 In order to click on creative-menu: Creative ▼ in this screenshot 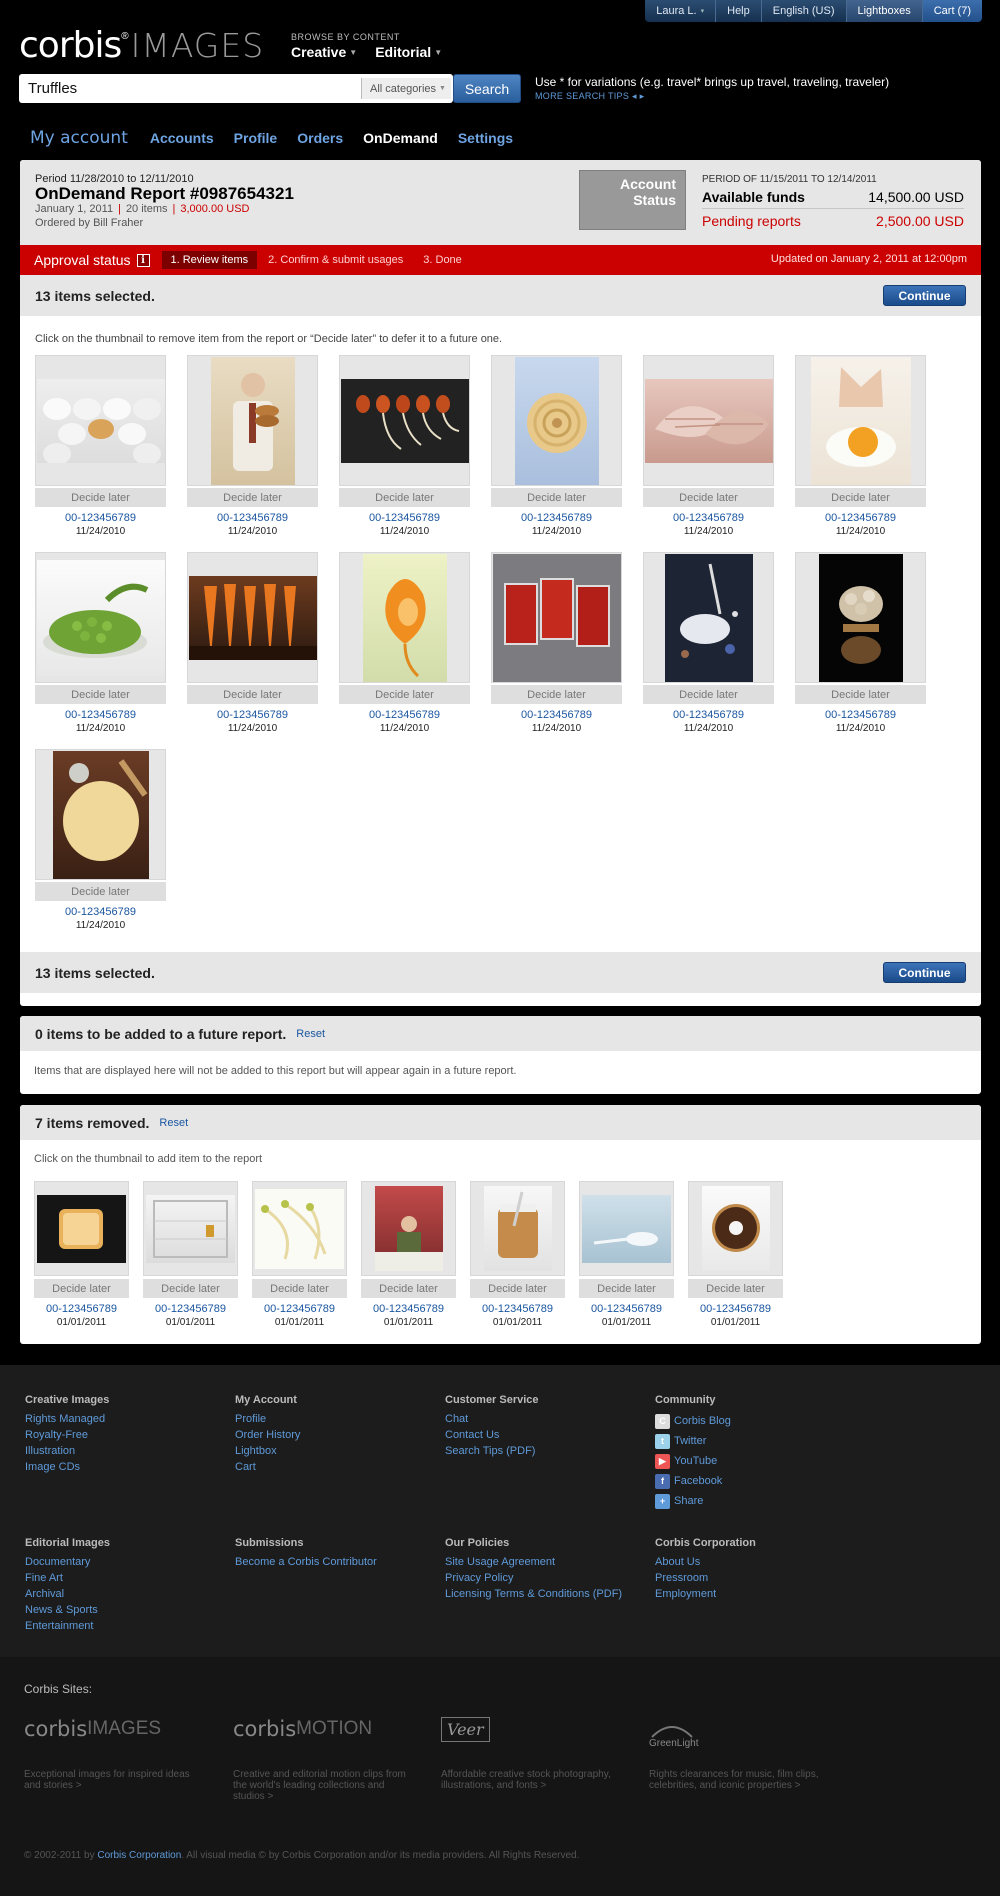, I will do `click(324, 52)`.